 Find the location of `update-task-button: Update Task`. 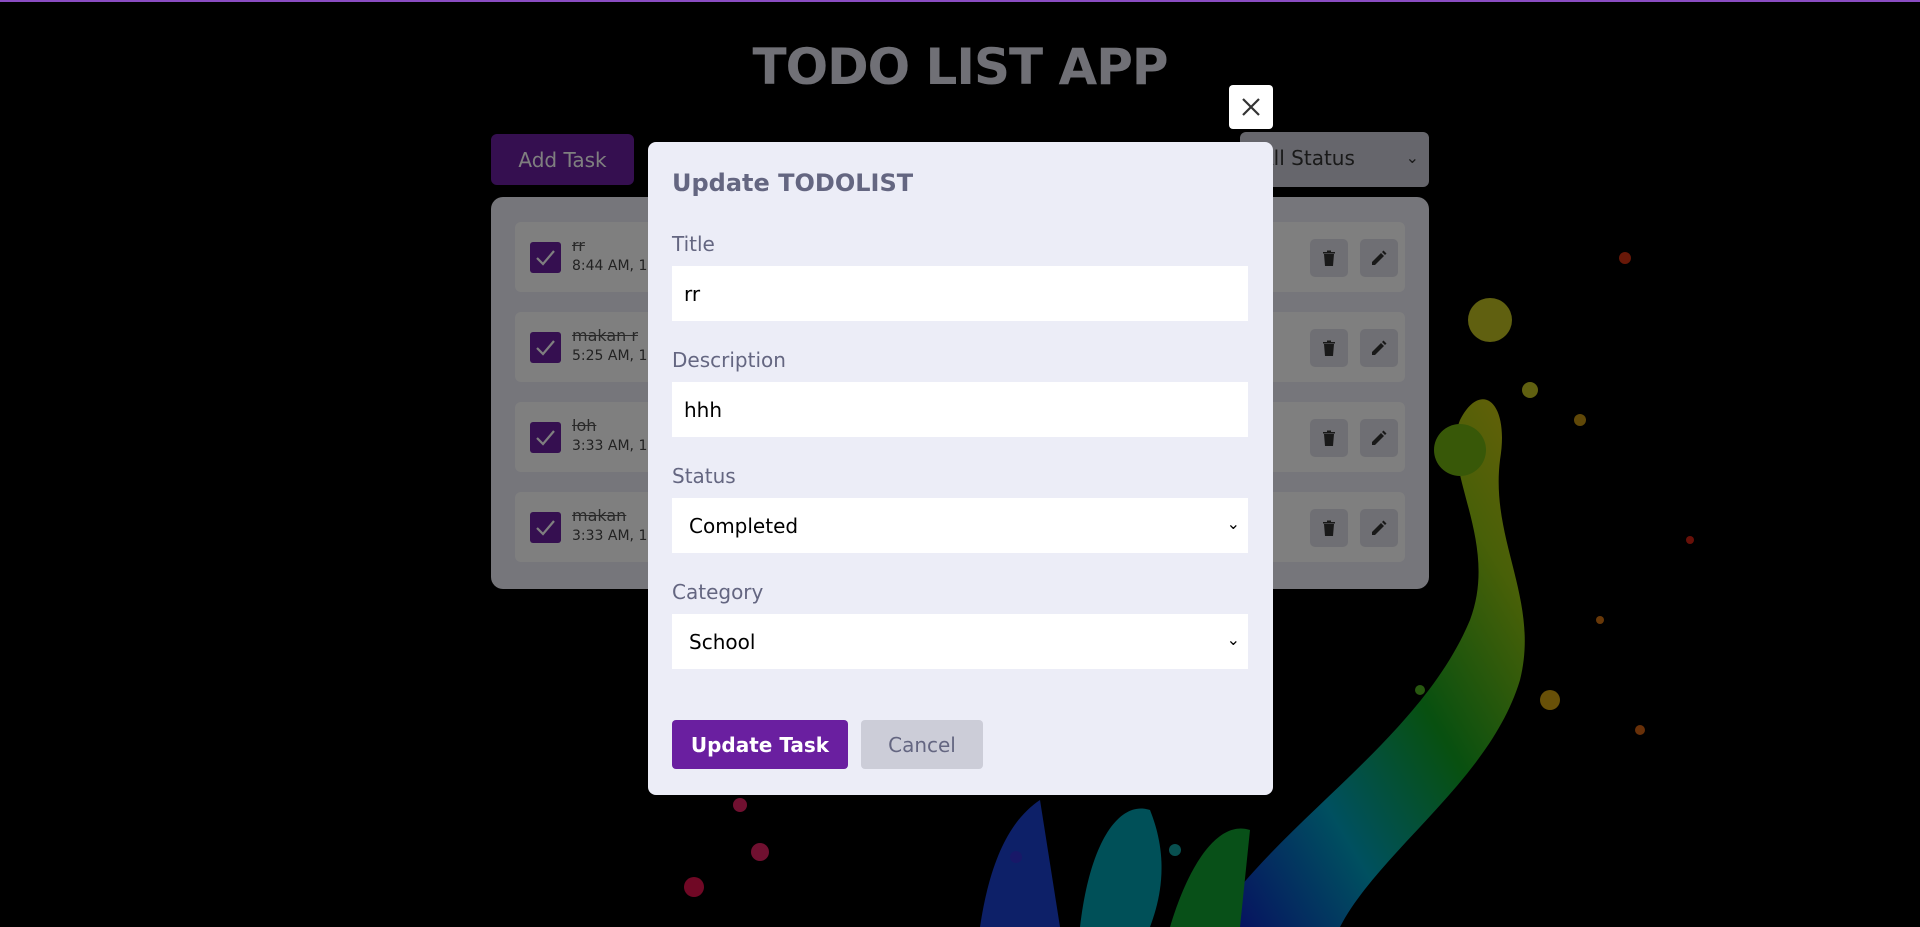

update-task-button: Update Task is located at coordinates (760, 744).